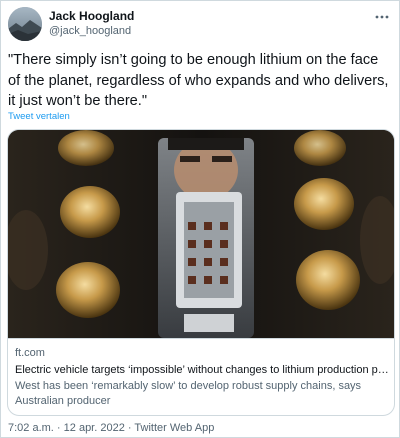 This screenshot has width=400, height=438. Describe the element at coordinates (174, 428) in the screenshot. I see `tweet-source: Twitter Web App` at that location.